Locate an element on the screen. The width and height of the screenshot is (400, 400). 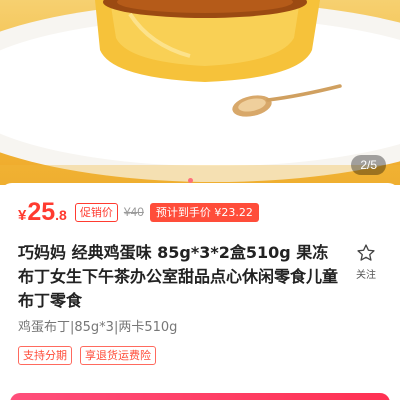
service-badges: 支持分期 享退货运费险 is located at coordinates (91, 355).